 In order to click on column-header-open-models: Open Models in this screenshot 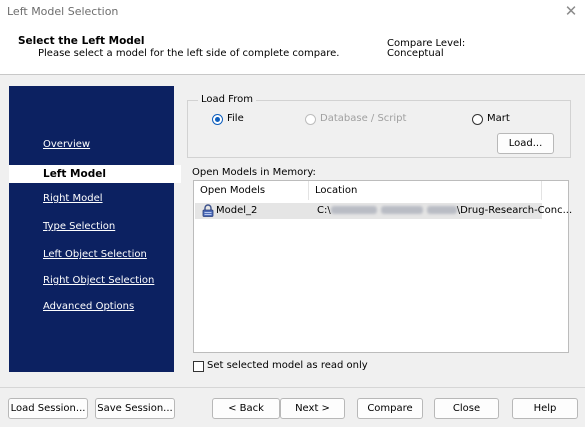, I will do `click(251, 190)`.